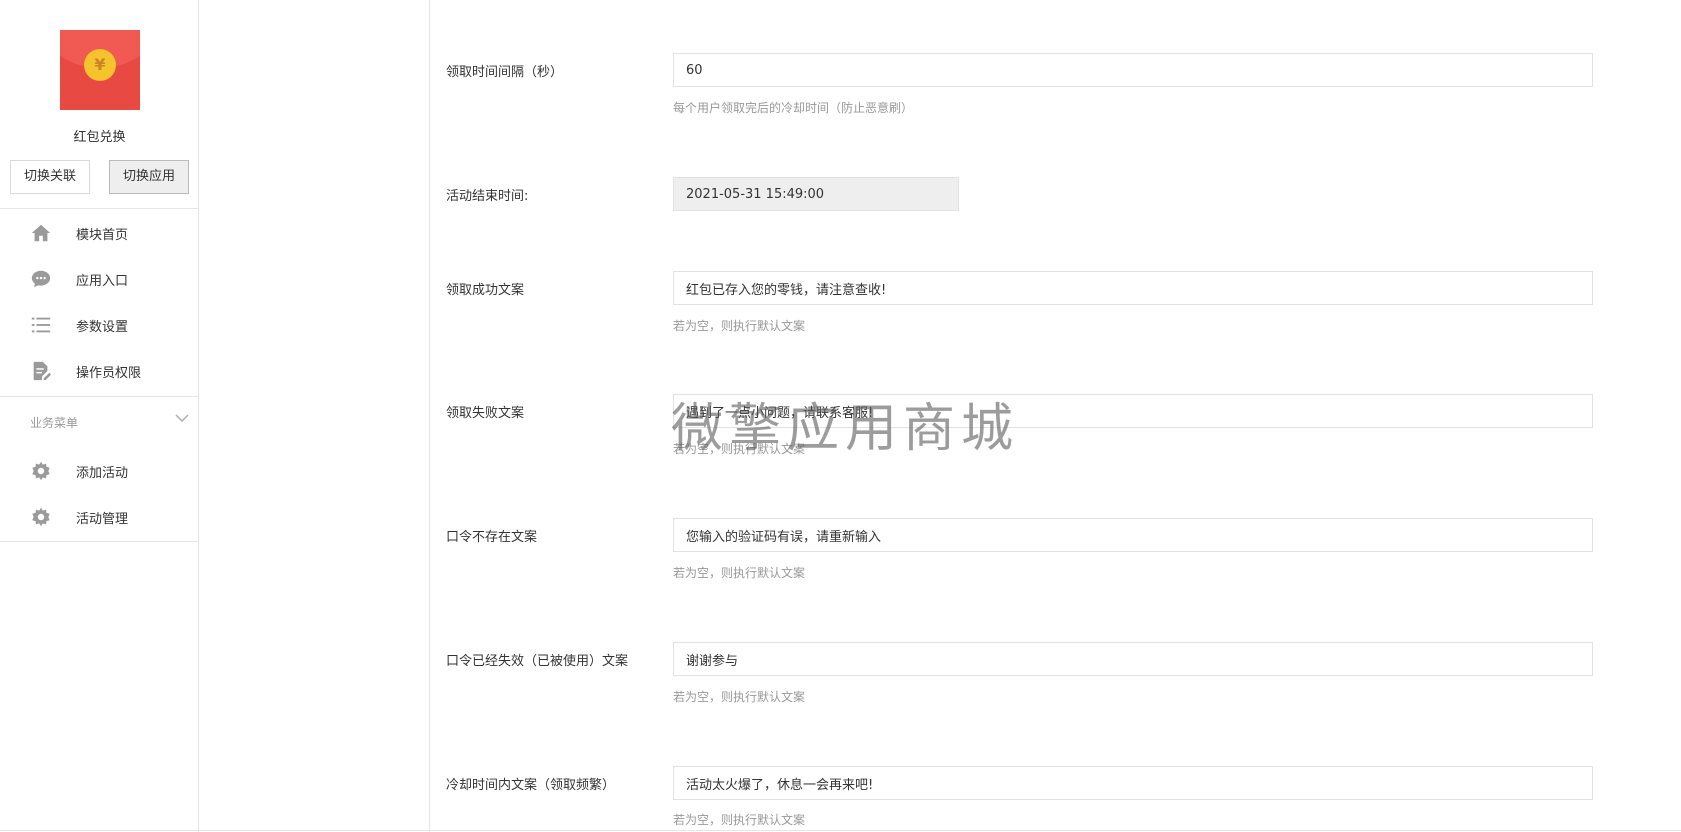 The width and height of the screenshot is (1681, 832). Describe the element at coordinates (41, 233) in the screenshot. I see `home-icon` at that location.